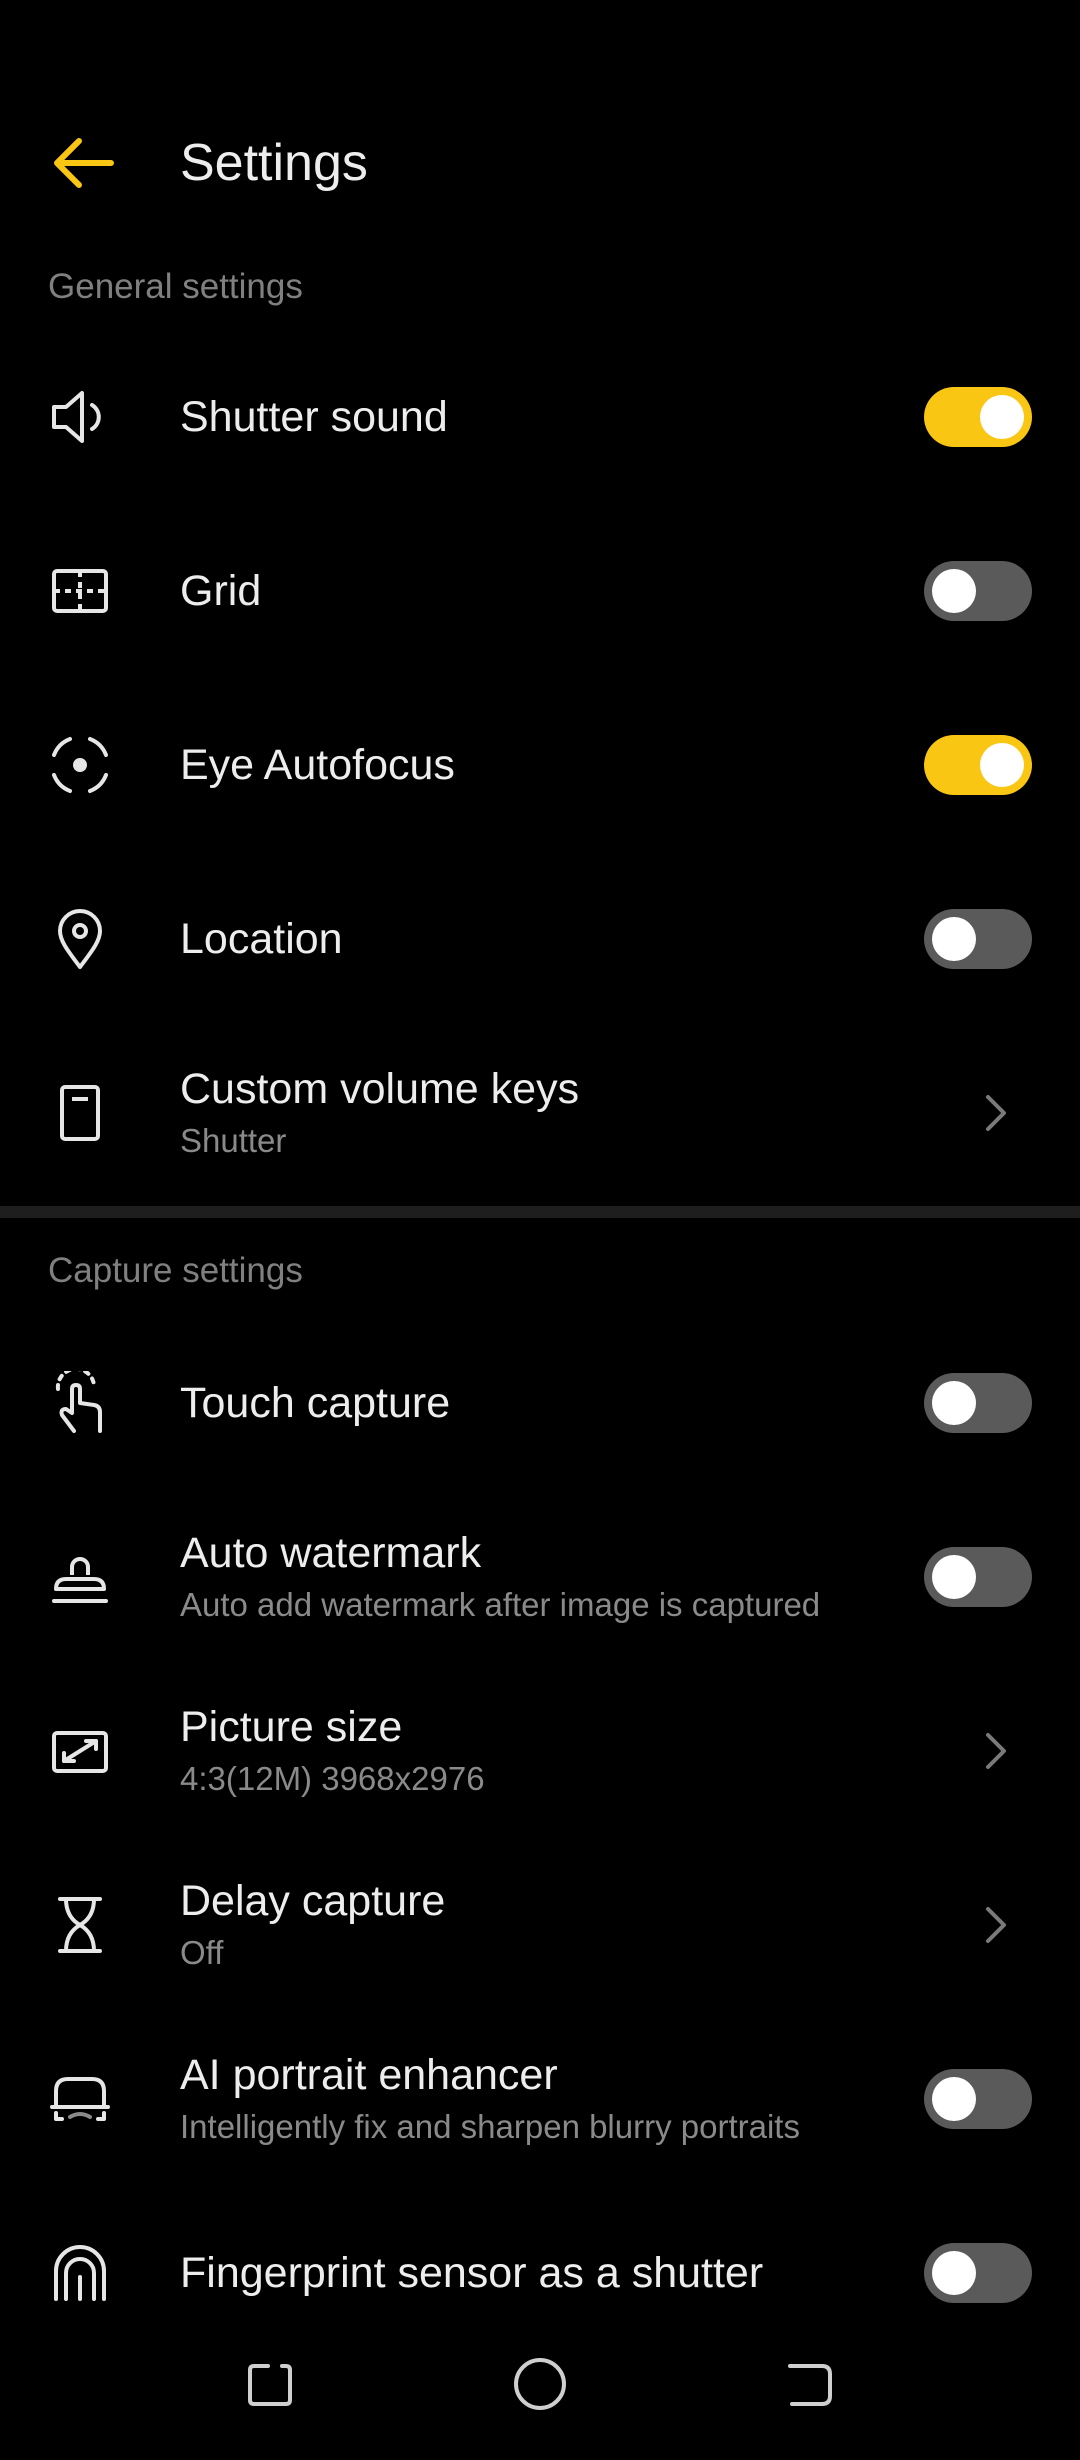 This screenshot has height=2460, width=1080. I want to click on setting-grid: Grid, so click(540, 591).